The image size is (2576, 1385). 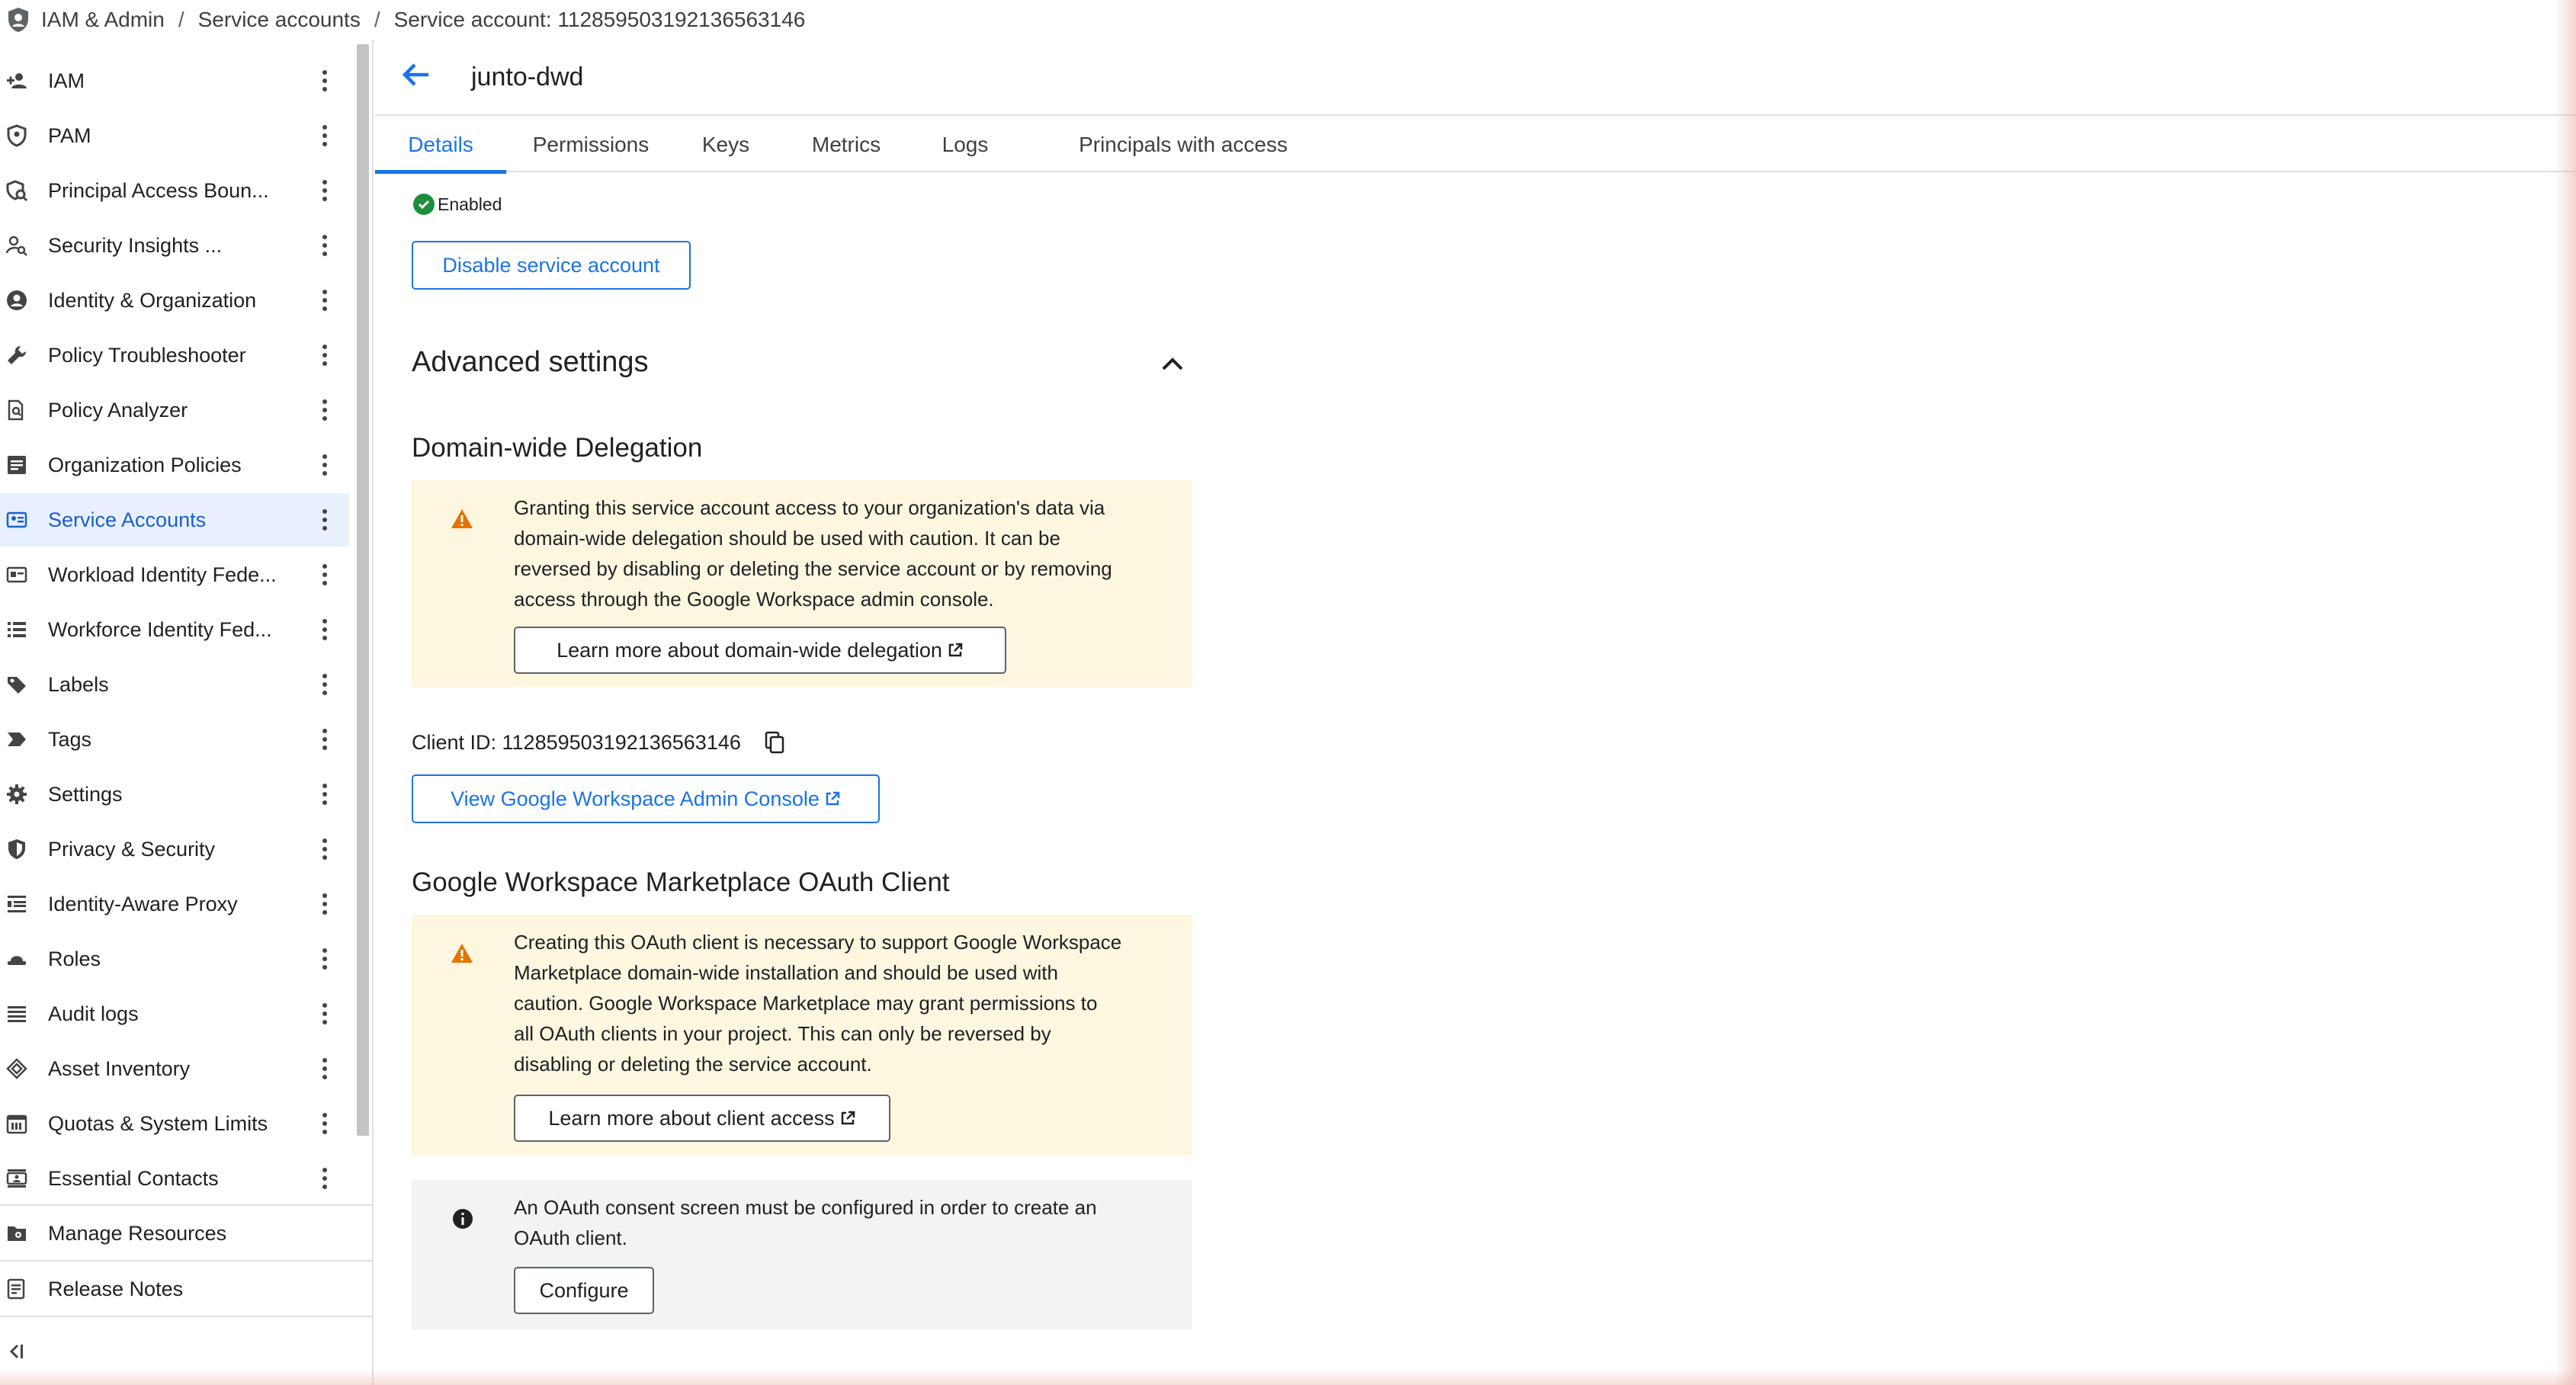 I want to click on tab-metrics: Metrics, so click(x=846, y=144).